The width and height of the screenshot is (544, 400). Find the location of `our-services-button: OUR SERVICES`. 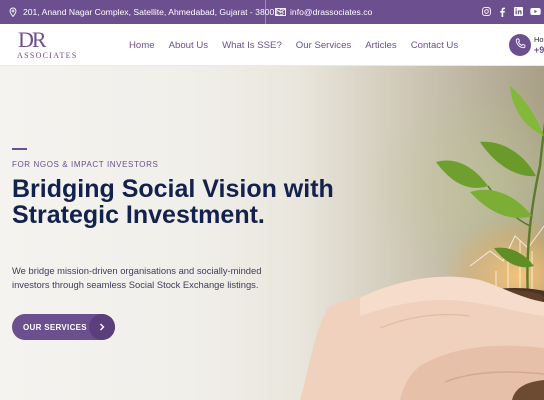

our-services-button: OUR SERVICES is located at coordinates (63, 327).